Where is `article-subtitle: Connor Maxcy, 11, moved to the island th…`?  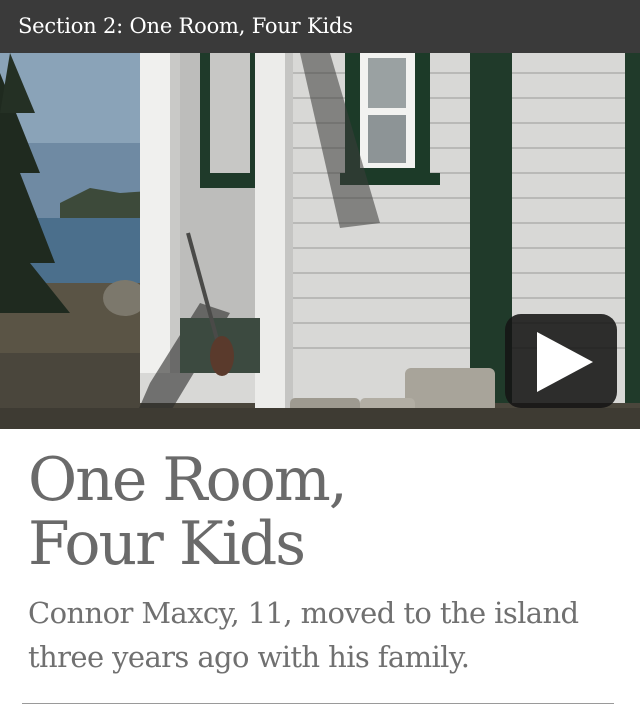 article-subtitle: Connor Maxcy, 11, moved to the island th… is located at coordinates (303, 635).